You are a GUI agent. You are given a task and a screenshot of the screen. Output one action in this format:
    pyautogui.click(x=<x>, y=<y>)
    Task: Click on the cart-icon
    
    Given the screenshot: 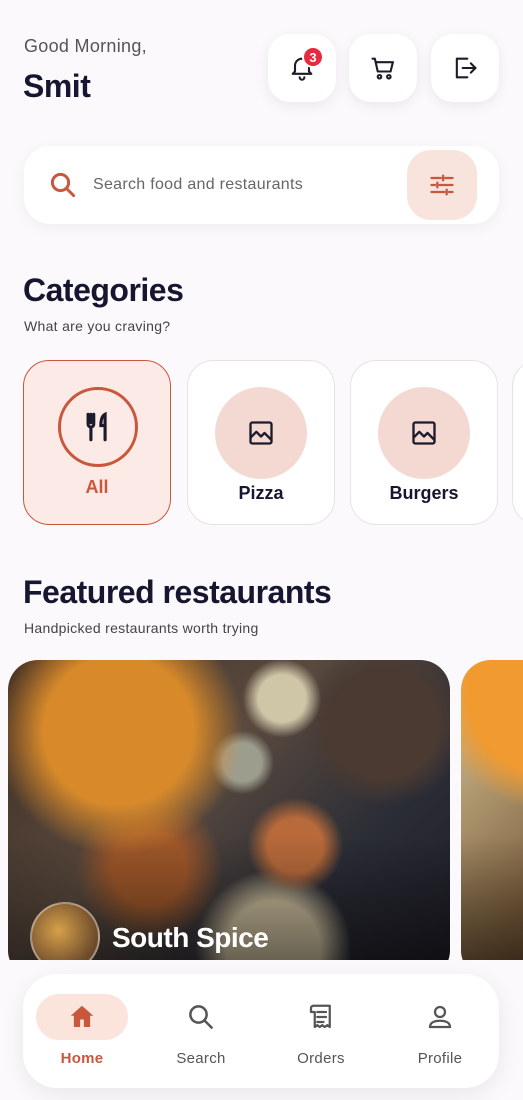 What is the action you would take?
    pyautogui.click(x=382, y=68)
    